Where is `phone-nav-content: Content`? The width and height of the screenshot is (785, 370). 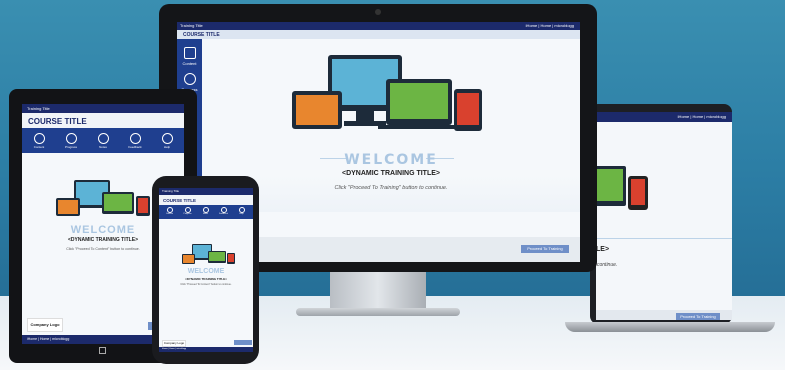
phone-nav-content: Content is located at coordinates (169, 211).